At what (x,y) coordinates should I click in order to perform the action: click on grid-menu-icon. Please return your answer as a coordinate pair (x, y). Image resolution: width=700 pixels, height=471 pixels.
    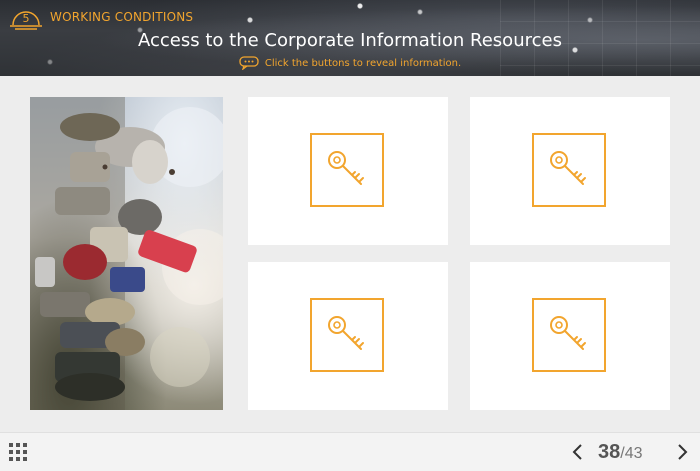
    Looking at the image, I should click on (18, 452).